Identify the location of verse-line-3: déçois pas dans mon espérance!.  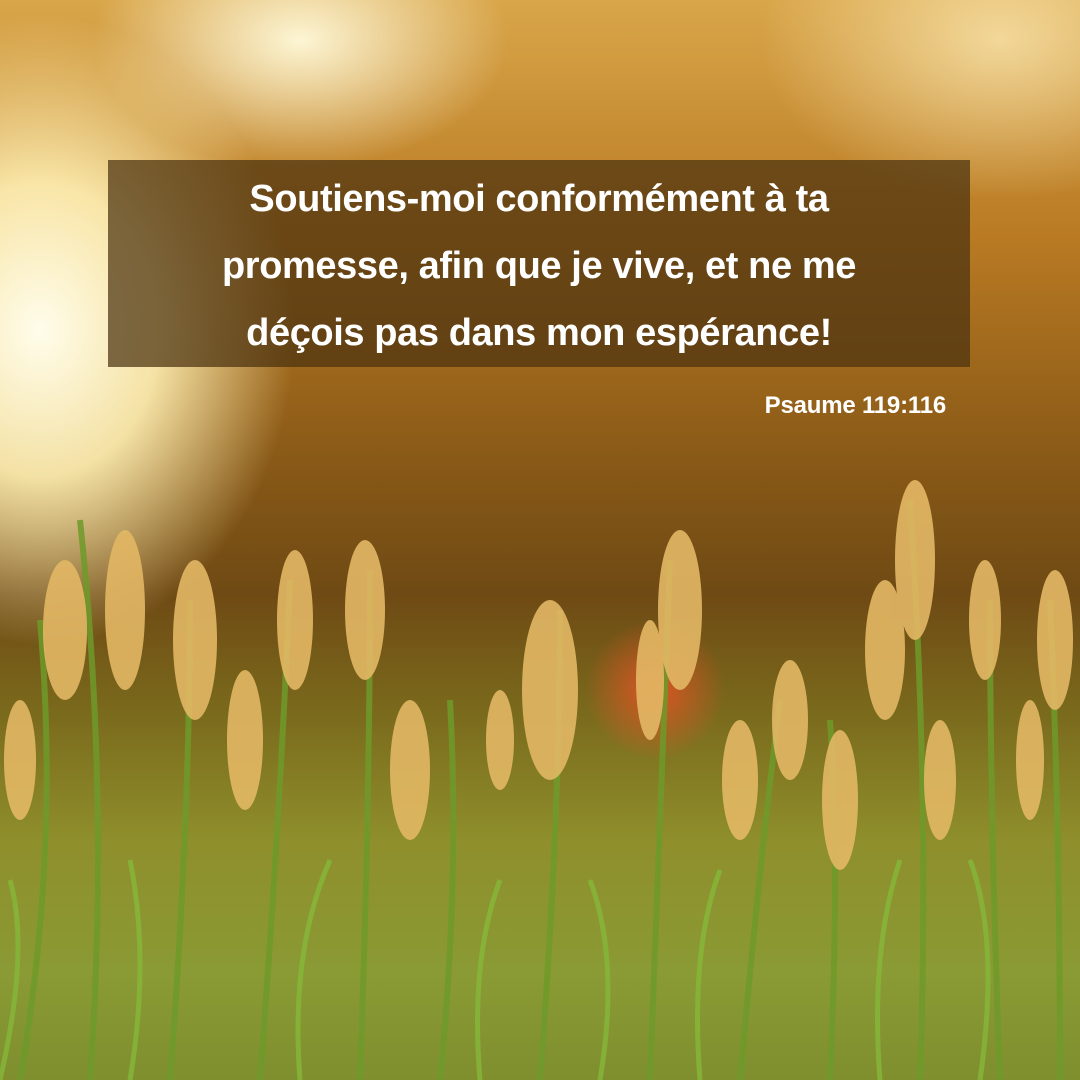
(539, 333).